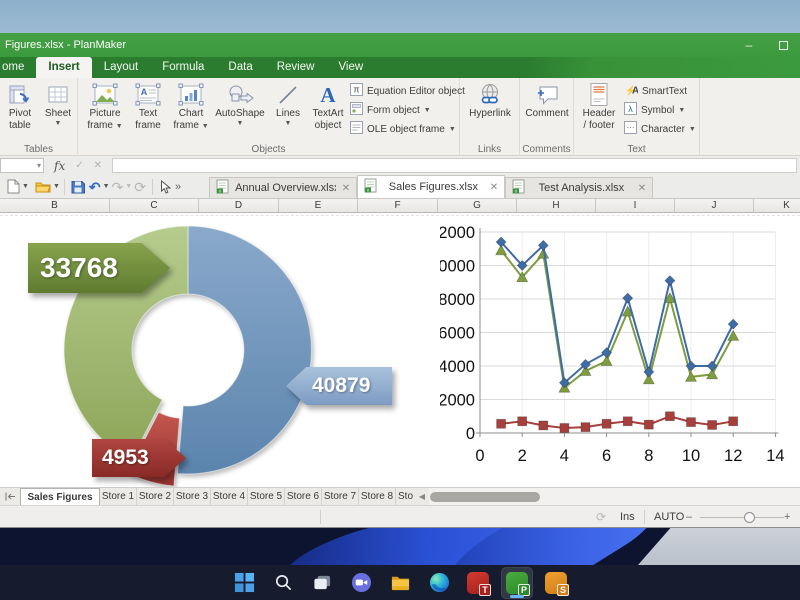 This screenshot has height=600, width=800. What do you see at coordinates (18, 67) in the screenshot?
I see `ribbon-tab-ome: ome` at bounding box center [18, 67].